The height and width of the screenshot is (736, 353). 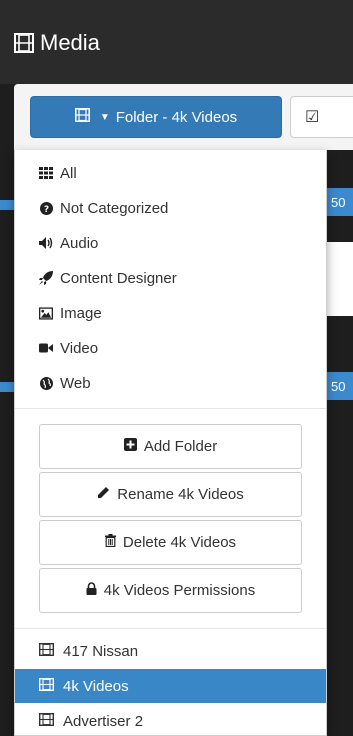 What do you see at coordinates (68, 173) in the screenshot?
I see `menu-item-label: All` at bounding box center [68, 173].